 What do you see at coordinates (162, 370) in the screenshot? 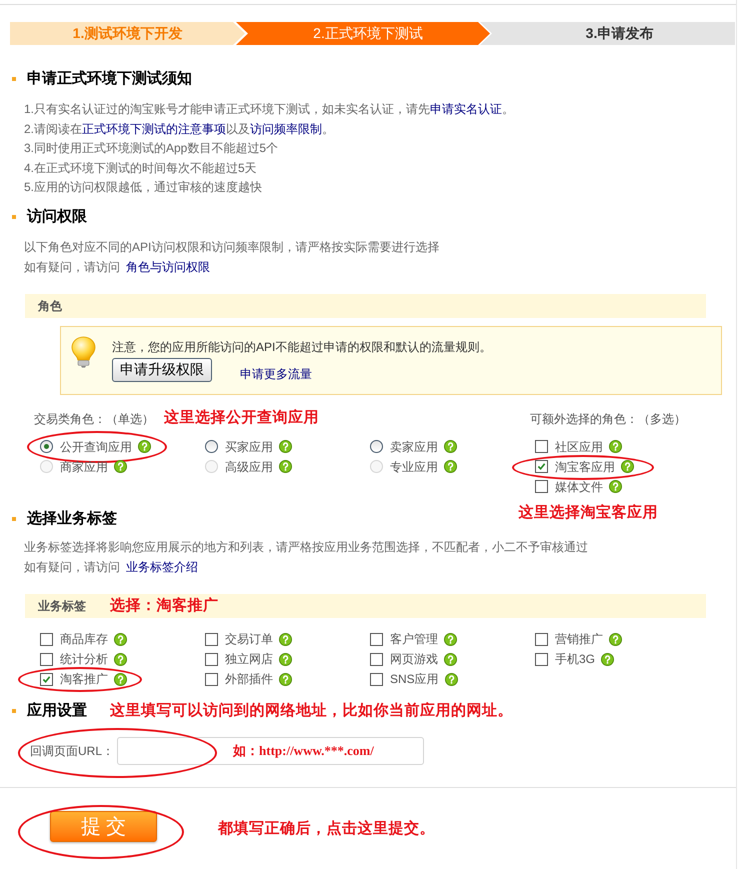
I see `upgrade-button: 申请升级权限` at bounding box center [162, 370].